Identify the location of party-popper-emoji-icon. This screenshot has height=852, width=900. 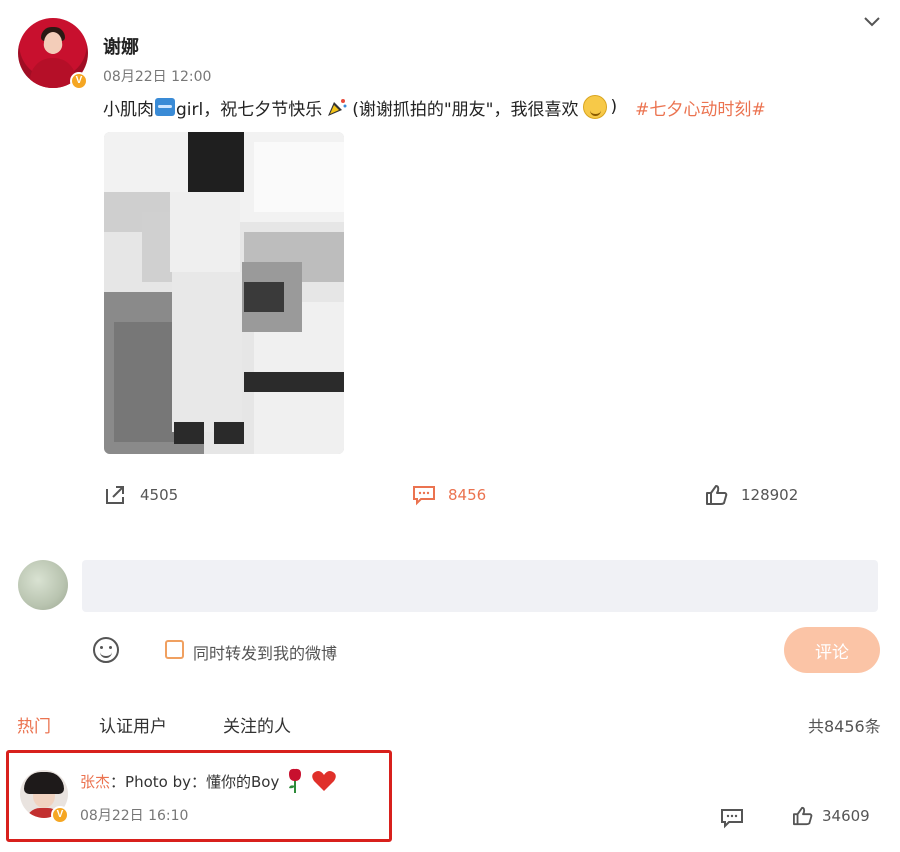
(337, 107).